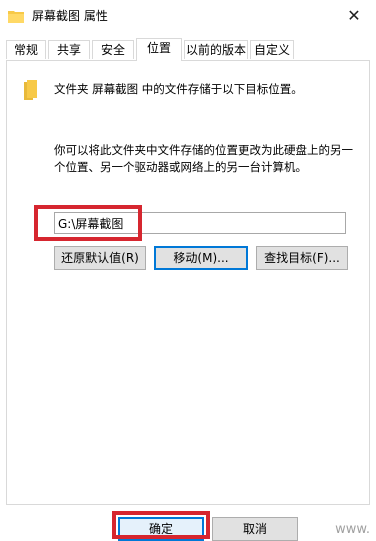 The width and height of the screenshot is (376, 541). What do you see at coordinates (216, 49) in the screenshot?
I see `tab-previous-versions: 以前的版本` at bounding box center [216, 49].